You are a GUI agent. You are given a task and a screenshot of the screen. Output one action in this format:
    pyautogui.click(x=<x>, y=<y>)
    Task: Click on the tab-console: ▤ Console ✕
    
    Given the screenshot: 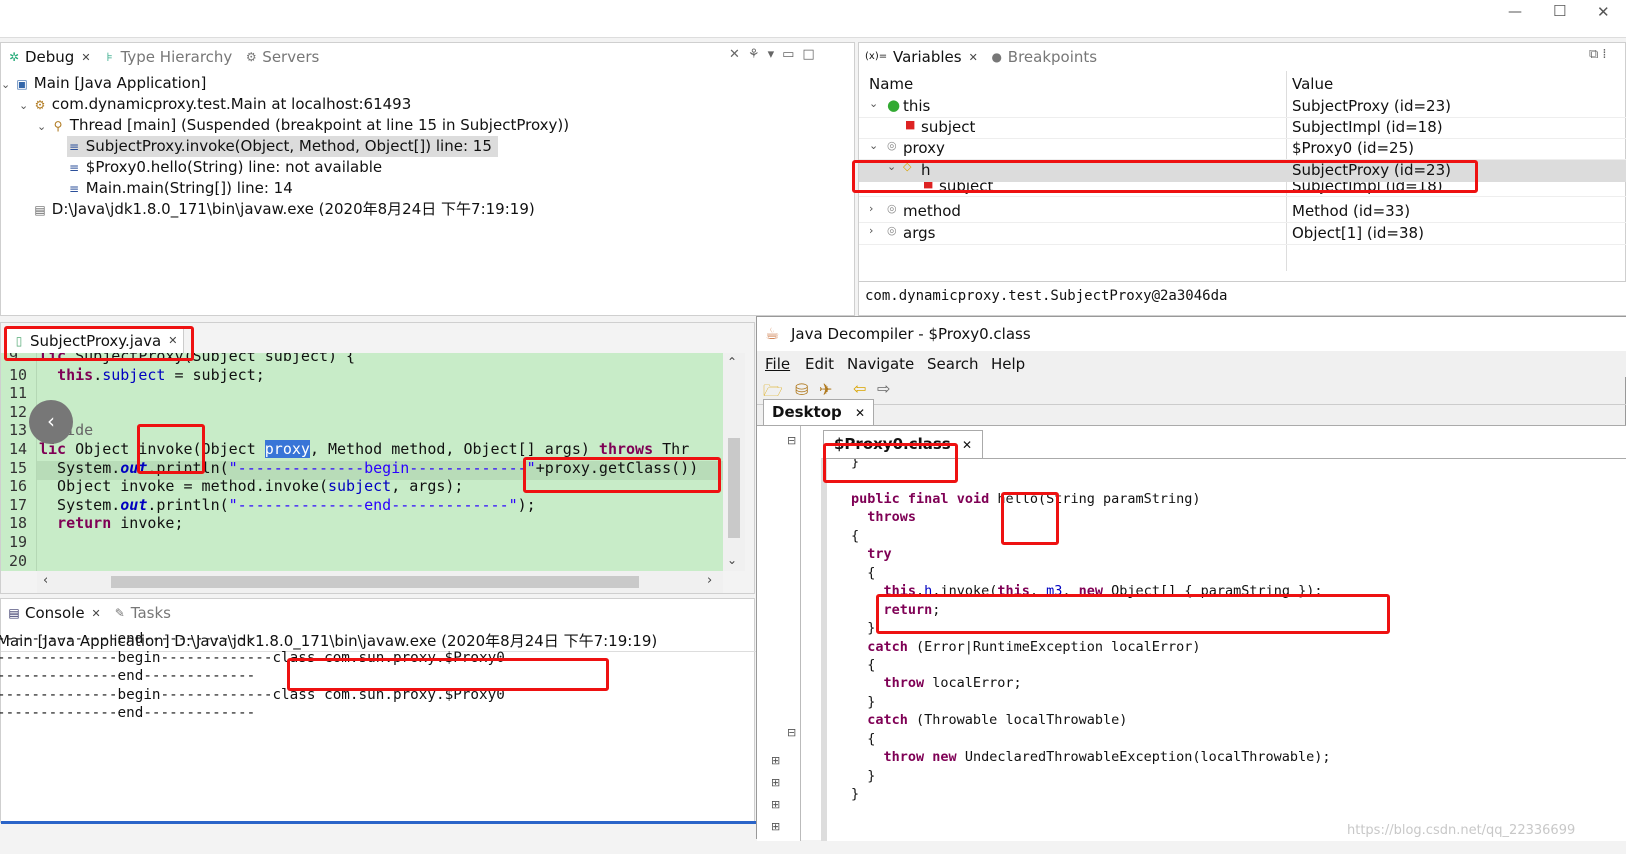 What is the action you would take?
    pyautogui.click(x=54, y=613)
    